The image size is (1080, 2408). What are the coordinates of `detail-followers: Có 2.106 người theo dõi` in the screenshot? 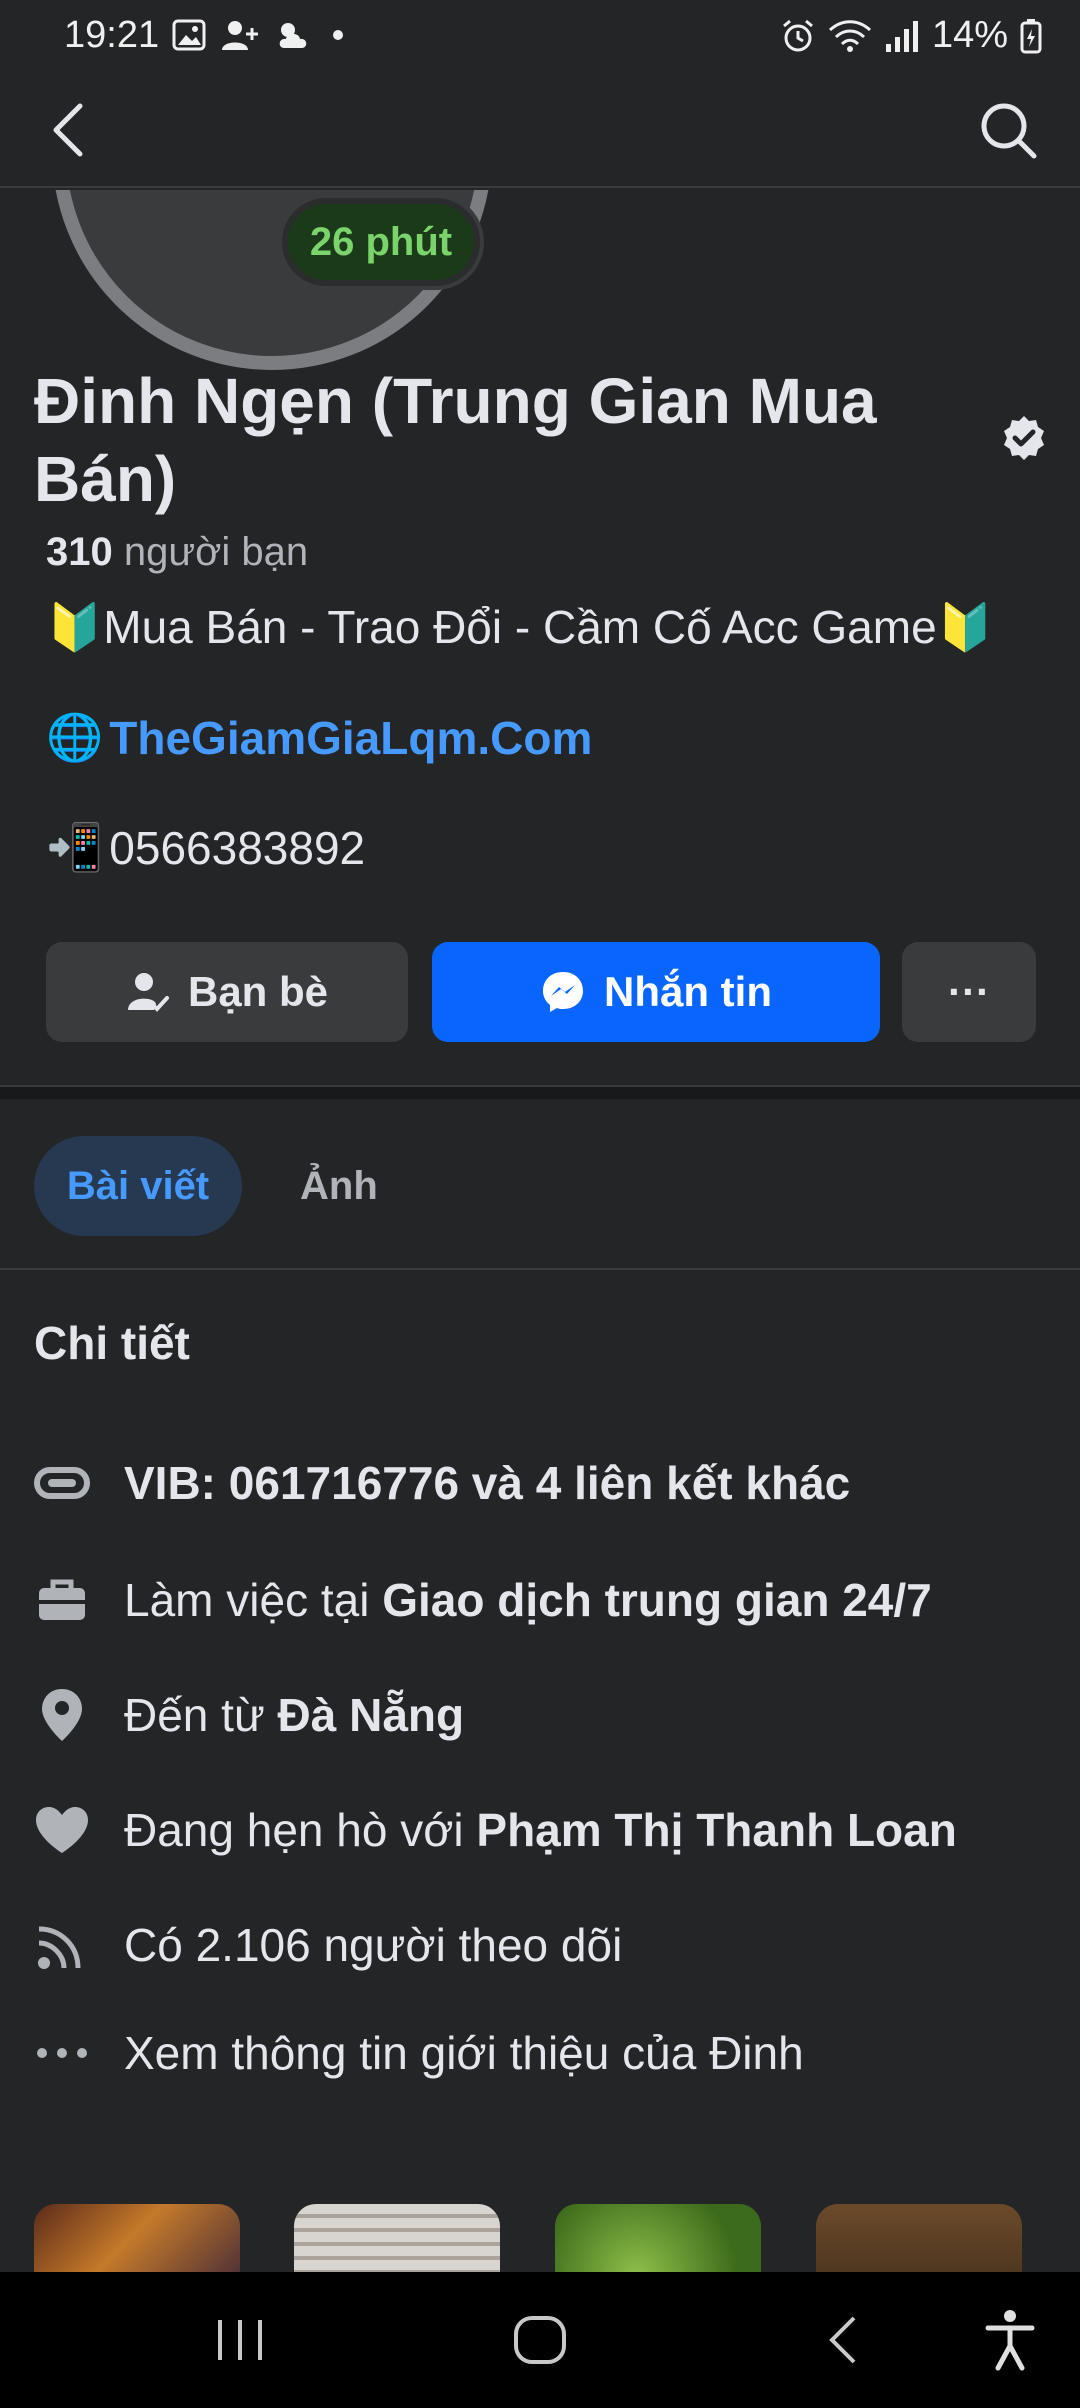 It's located at (544, 1945).